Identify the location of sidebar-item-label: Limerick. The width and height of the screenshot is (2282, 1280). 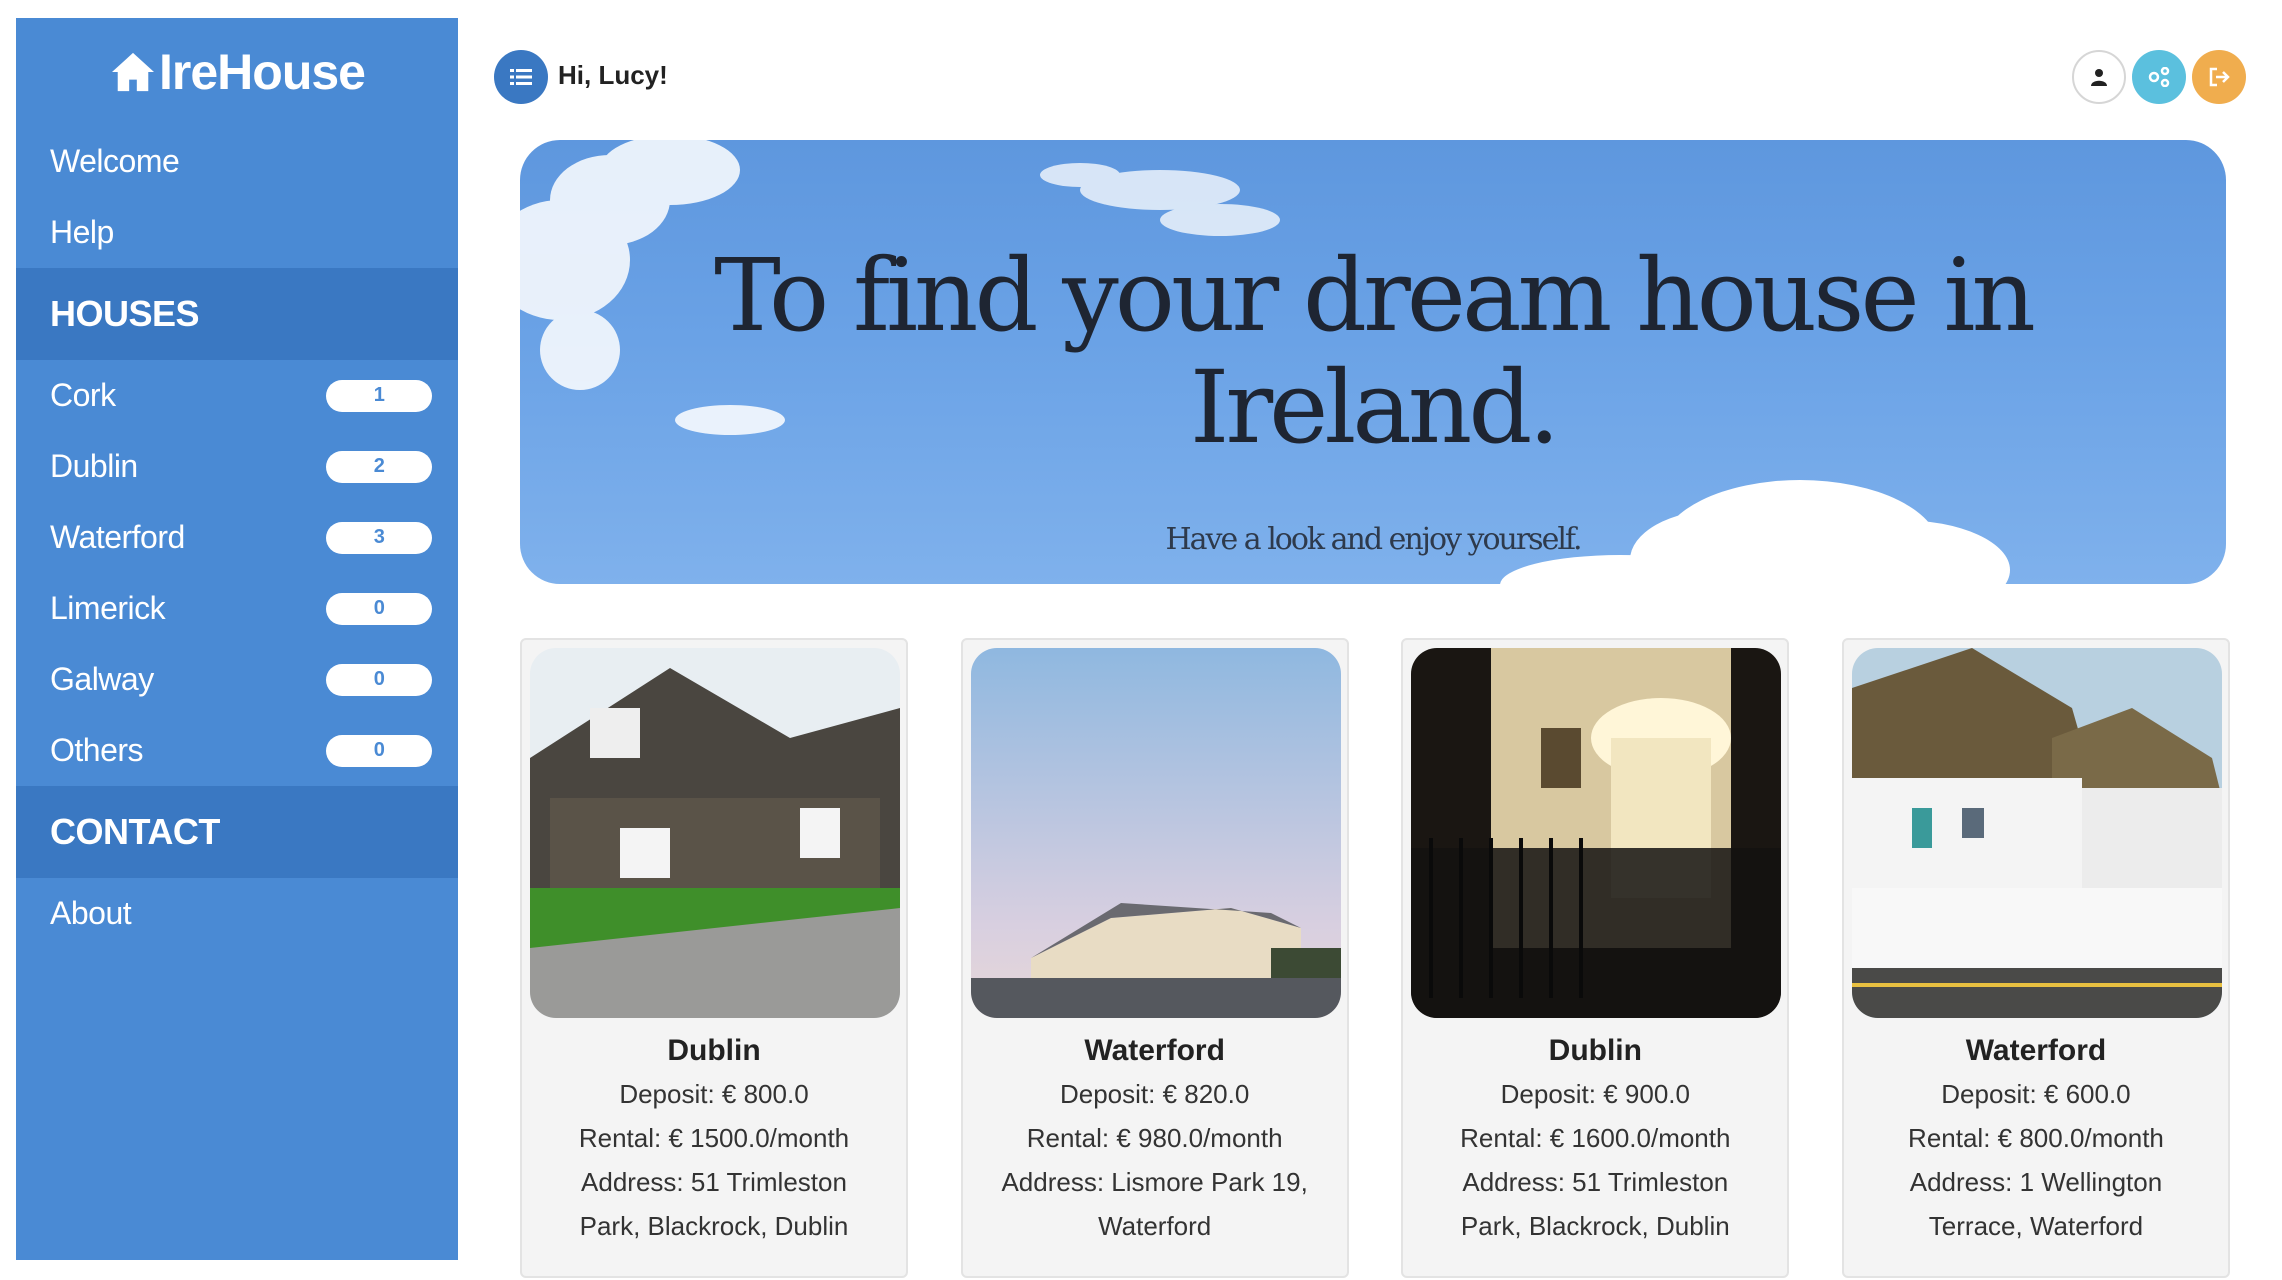
(108, 608).